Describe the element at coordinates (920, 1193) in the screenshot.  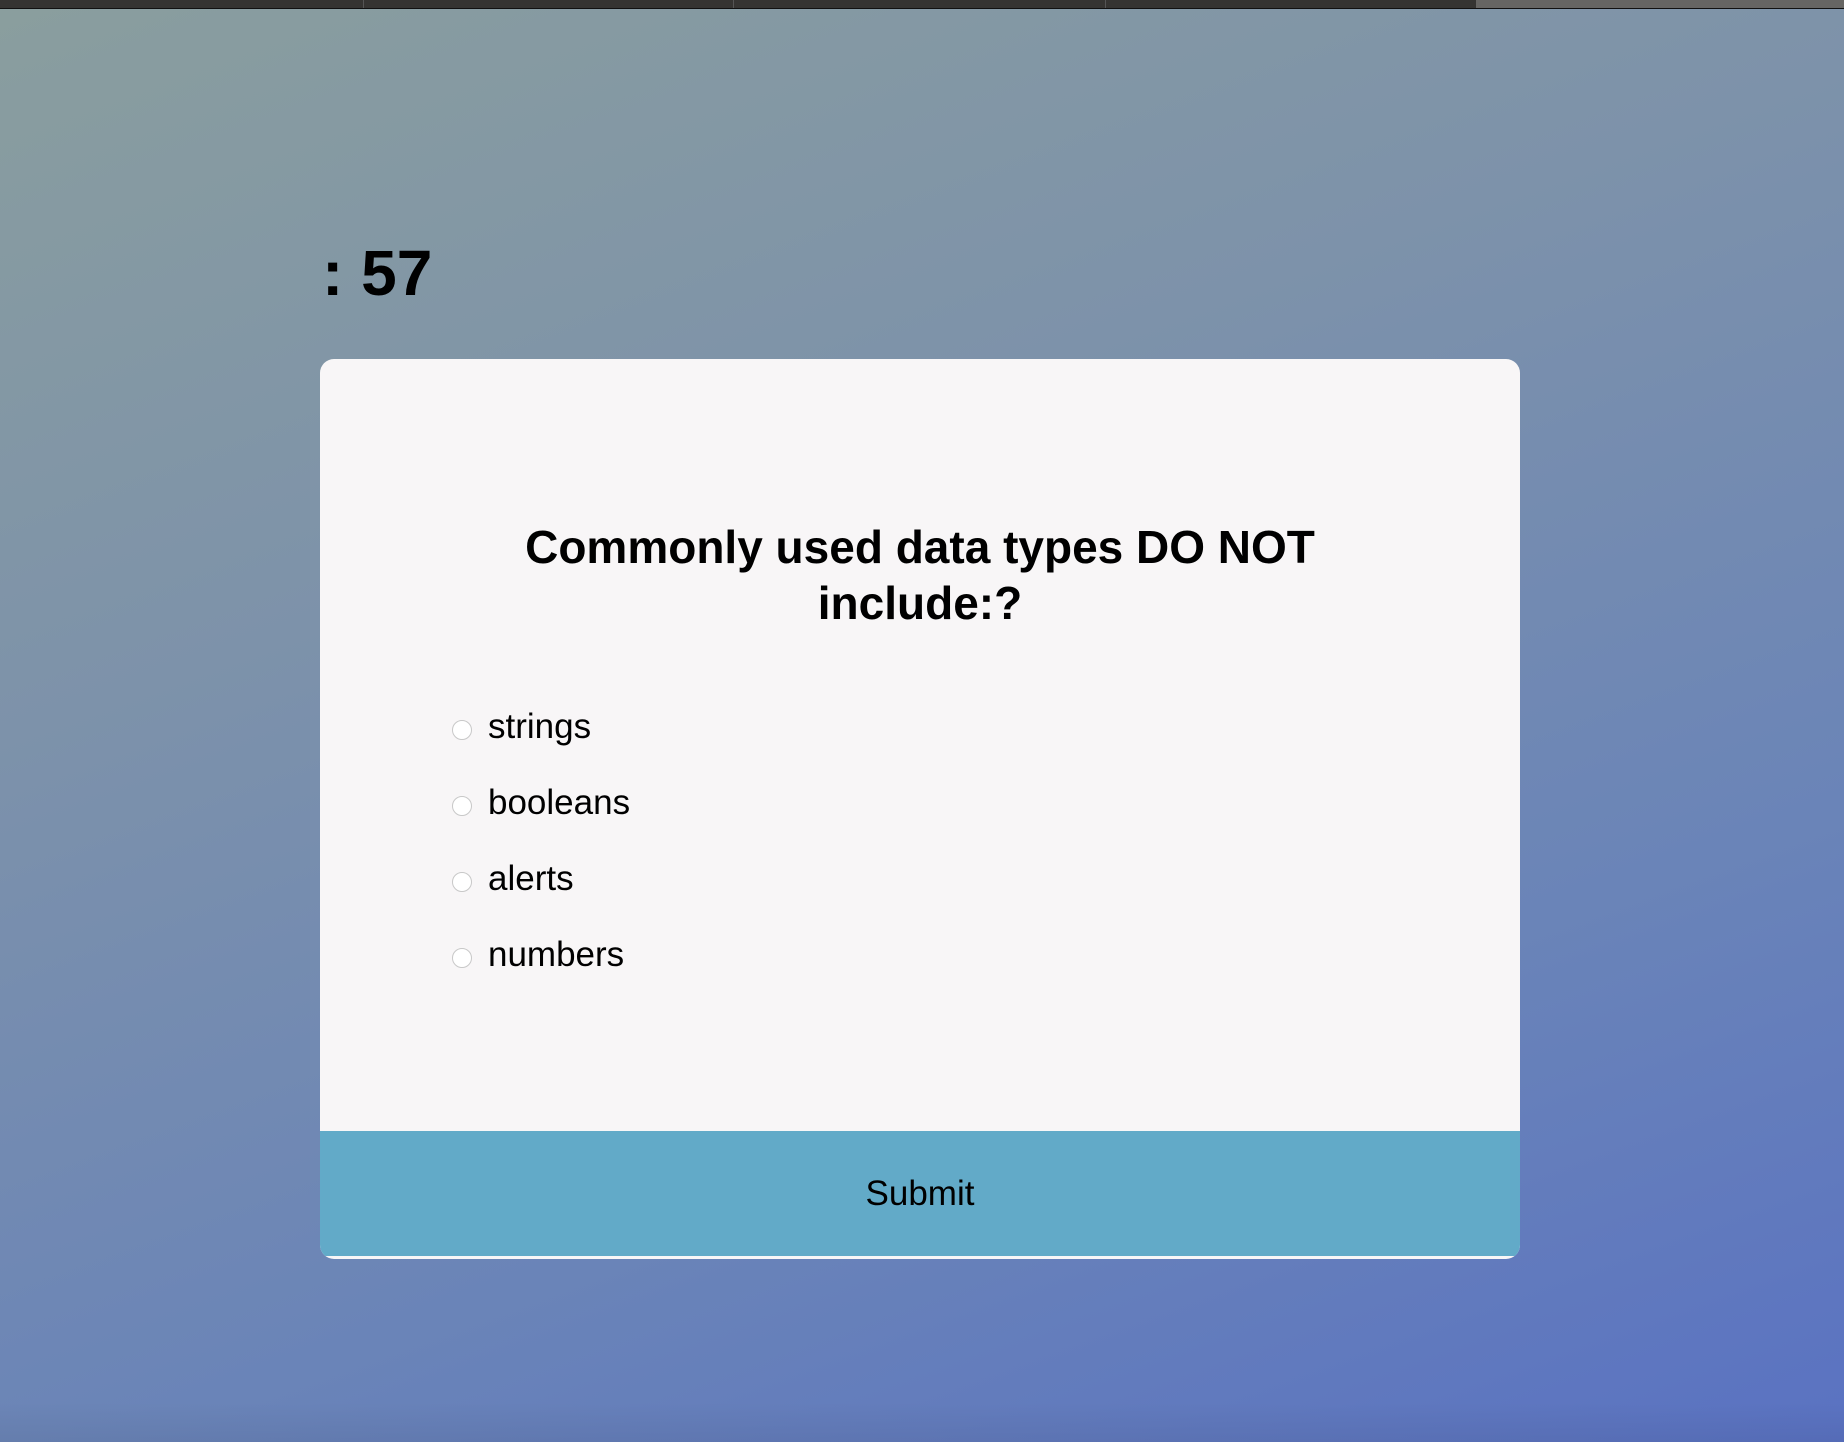
I see `submit-button: Submit` at that location.